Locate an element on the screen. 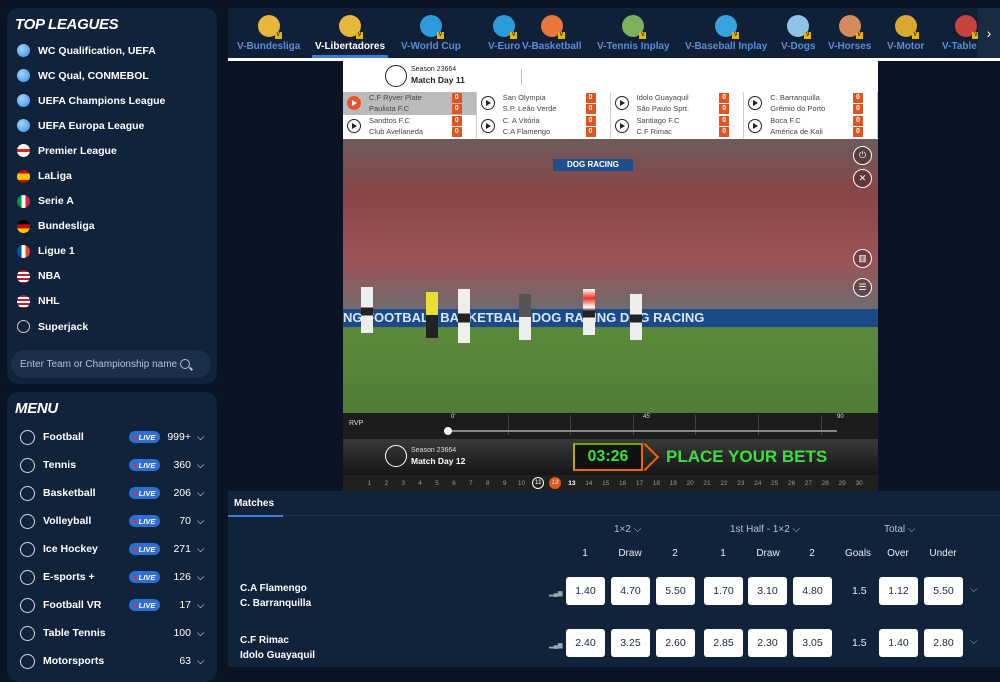  tab-v-bundesliga: V-Bundesliga is located at coordinates (268, 33).